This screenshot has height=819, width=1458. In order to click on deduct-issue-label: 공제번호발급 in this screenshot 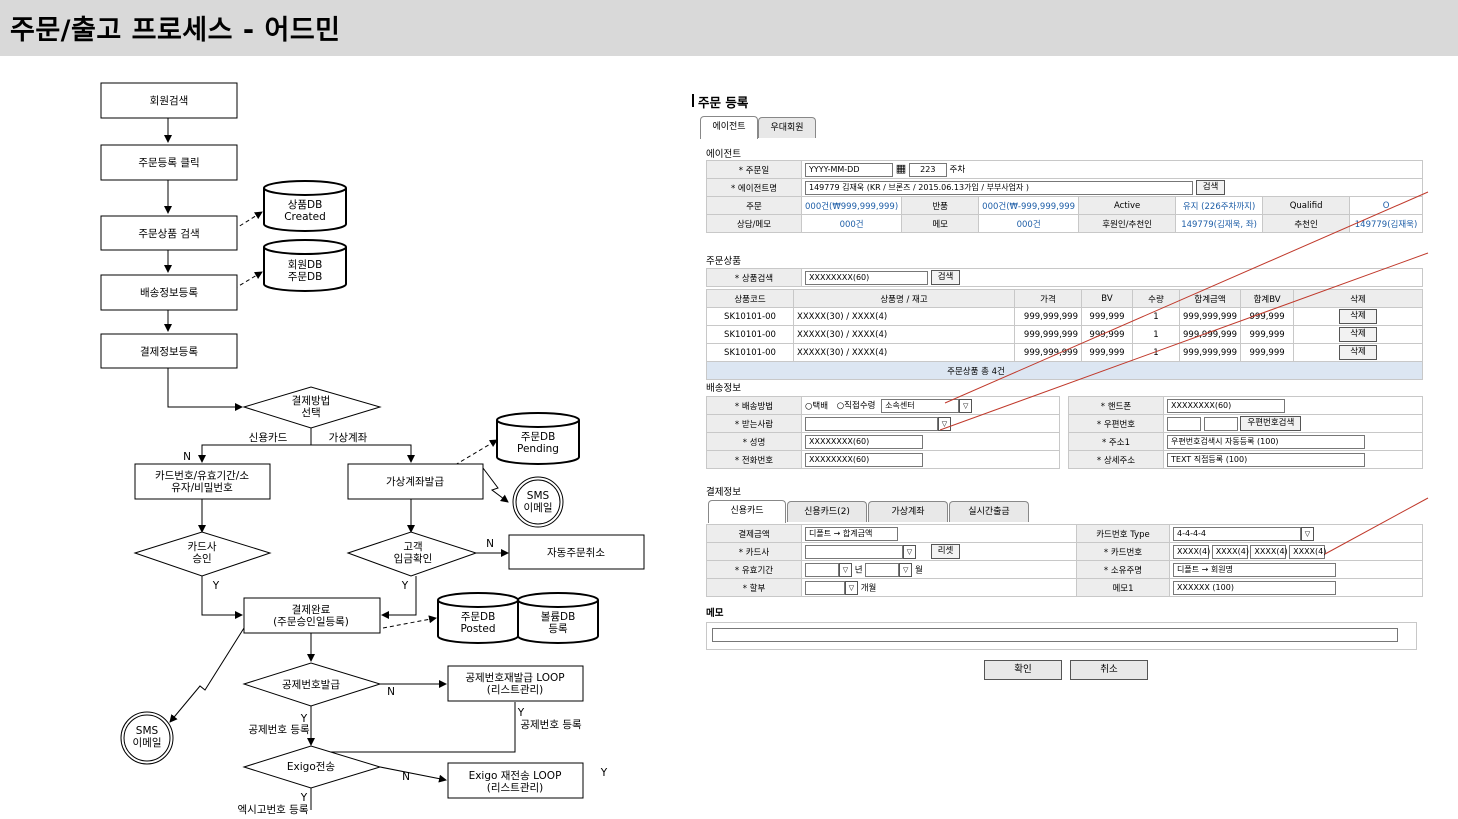, I will do `click(311, 685)`.